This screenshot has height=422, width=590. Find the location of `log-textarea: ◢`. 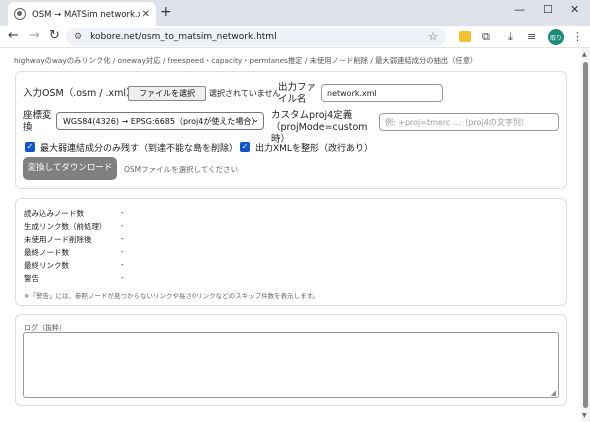

log-textarea: ◢ is located at coordinates (291, 365).